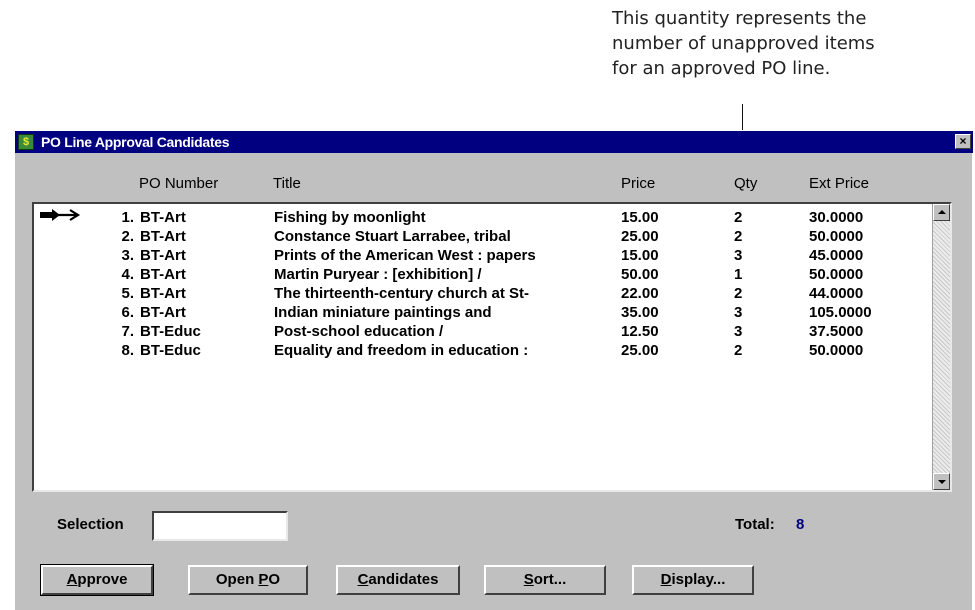  Describe the element at coordinates (836, 331) in the screenshot. I see `row-ext-price: 37.5000` at that location.